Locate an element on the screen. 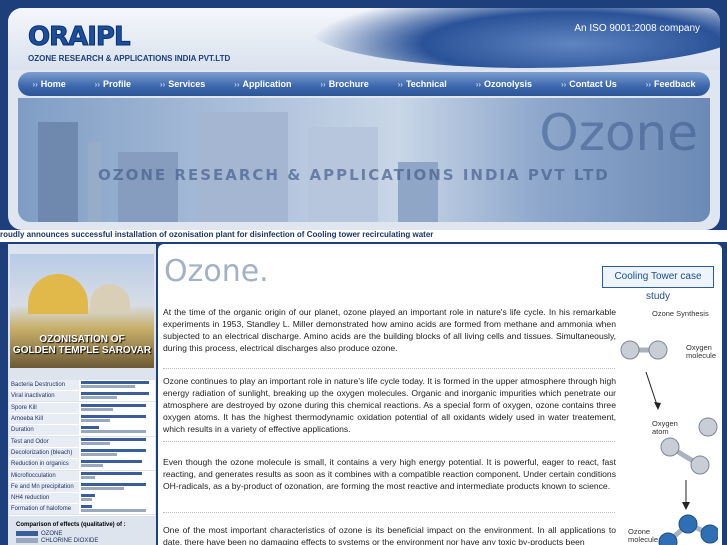 The image size is (727, 545). temple-caption: OZONISATION OF GOLDEN TEMPLE SAROVAR is located at coordinates (82, 345).